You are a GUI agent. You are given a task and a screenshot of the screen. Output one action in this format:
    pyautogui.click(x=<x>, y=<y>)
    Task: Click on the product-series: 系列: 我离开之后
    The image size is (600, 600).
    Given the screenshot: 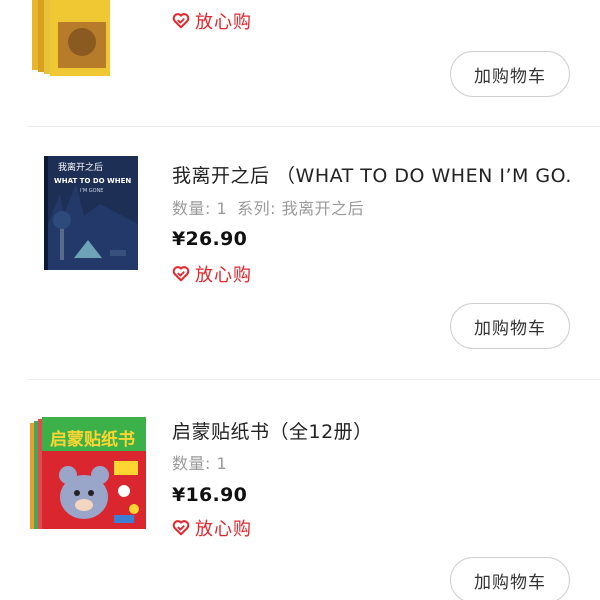 What is the action you would take?
    pyautogui.click(x=301, y=208)
    